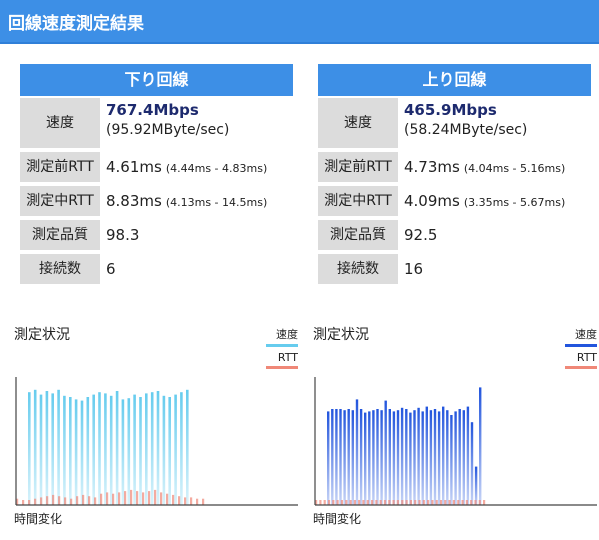 Image resolution: width=599 pixels, height=540 pixels. I want to click on rtt-during-value: 8.83ms (4.13ms - 14.5ms), so click(186, 202).